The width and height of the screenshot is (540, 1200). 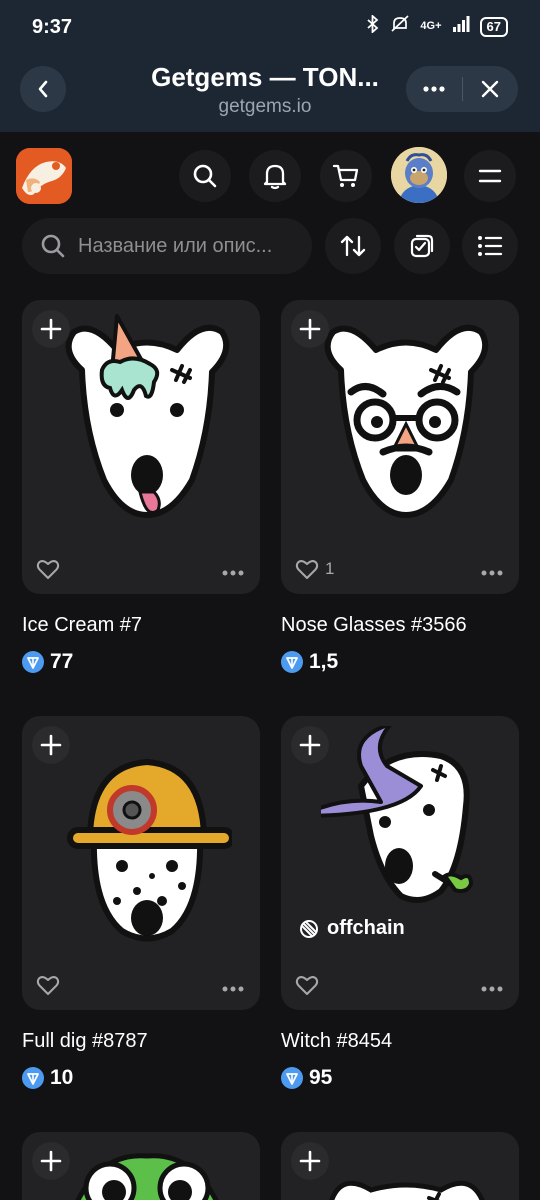 I want to click on nft-card: offchain Witch #8454 95, so click(x=400, y=903).